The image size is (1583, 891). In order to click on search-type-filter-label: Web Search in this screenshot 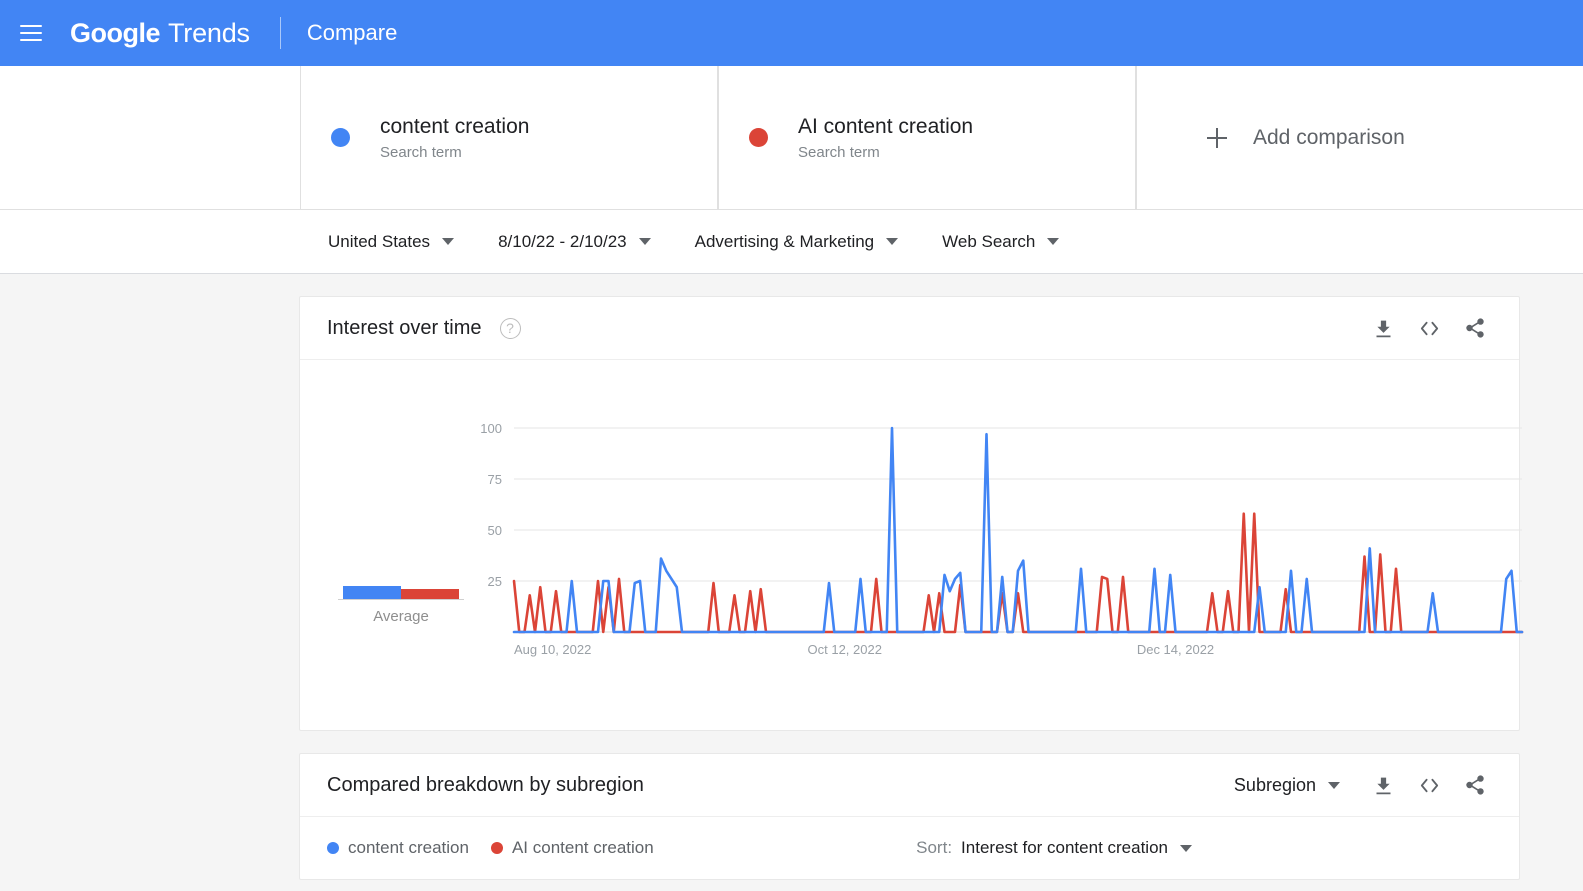, I will do `click(989, 241)`.